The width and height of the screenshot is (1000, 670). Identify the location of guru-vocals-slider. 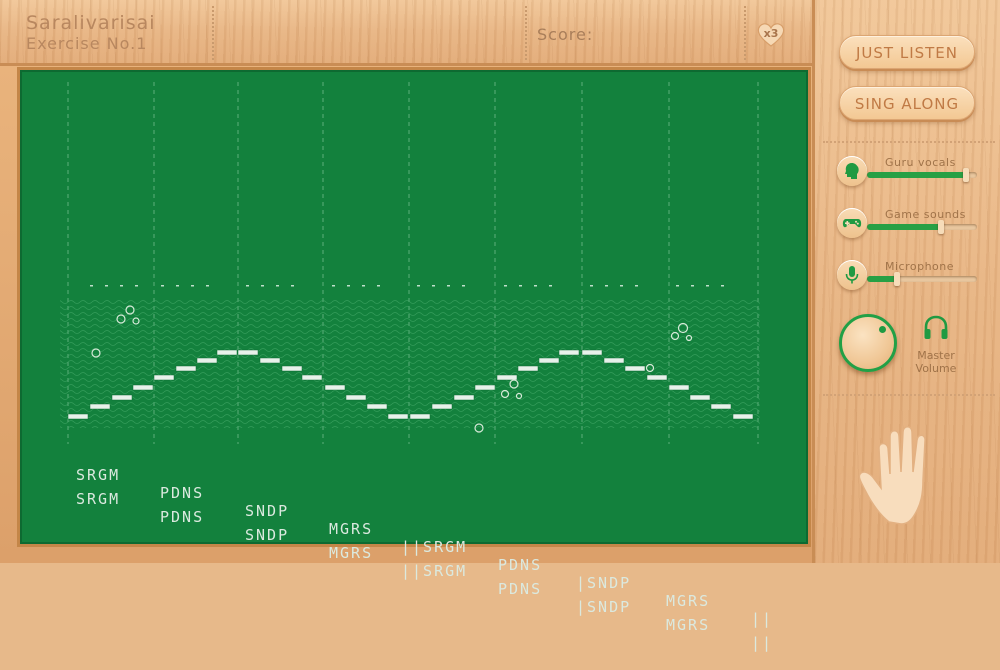
(922, 175).